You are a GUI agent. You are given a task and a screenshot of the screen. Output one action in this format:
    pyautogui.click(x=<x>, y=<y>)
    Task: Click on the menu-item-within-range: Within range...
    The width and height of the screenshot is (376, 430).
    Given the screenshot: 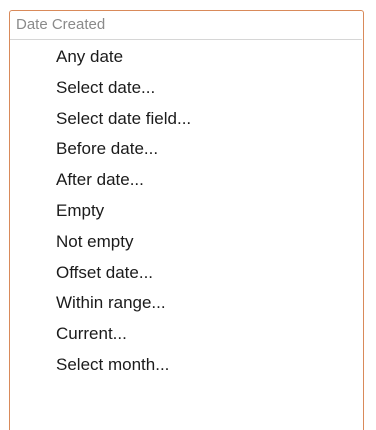 What is the action you would take?
    pyautogui.click(x=186, y=303)
    